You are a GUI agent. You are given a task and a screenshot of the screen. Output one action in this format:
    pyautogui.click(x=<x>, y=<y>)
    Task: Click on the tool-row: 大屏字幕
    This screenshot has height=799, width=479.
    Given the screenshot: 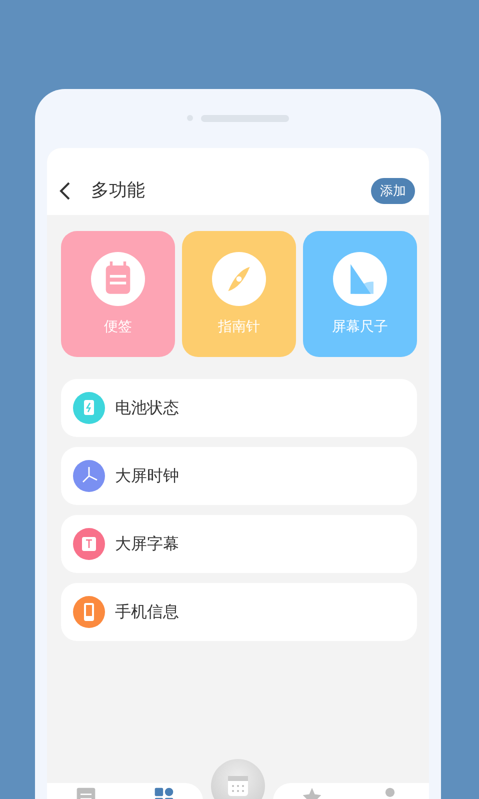 What is the action you would take?
    pyautogui.click(x=239, y=544)
    